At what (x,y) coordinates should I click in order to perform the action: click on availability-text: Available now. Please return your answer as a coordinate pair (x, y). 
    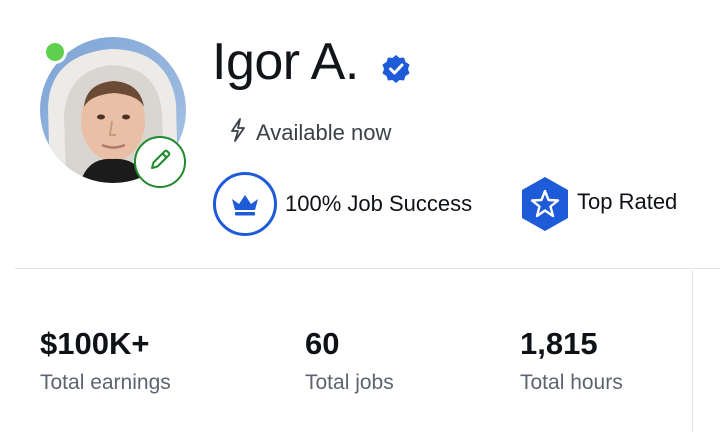
    Looking at the image, I should click on (324, 132).